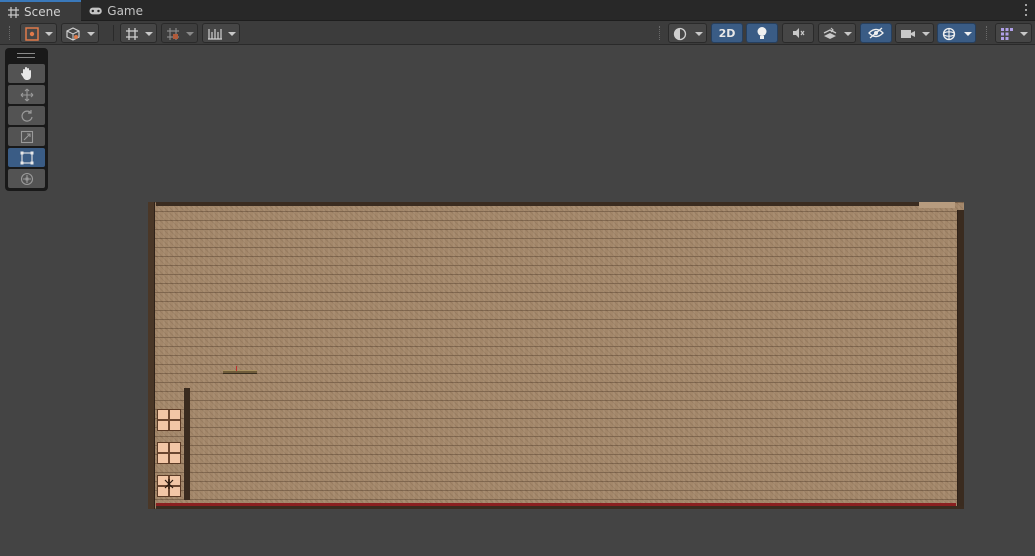 The image size is (1035, 556). Describe the element at coordinates (151, 355) in the screenshot. I see `left-wall` at that location.